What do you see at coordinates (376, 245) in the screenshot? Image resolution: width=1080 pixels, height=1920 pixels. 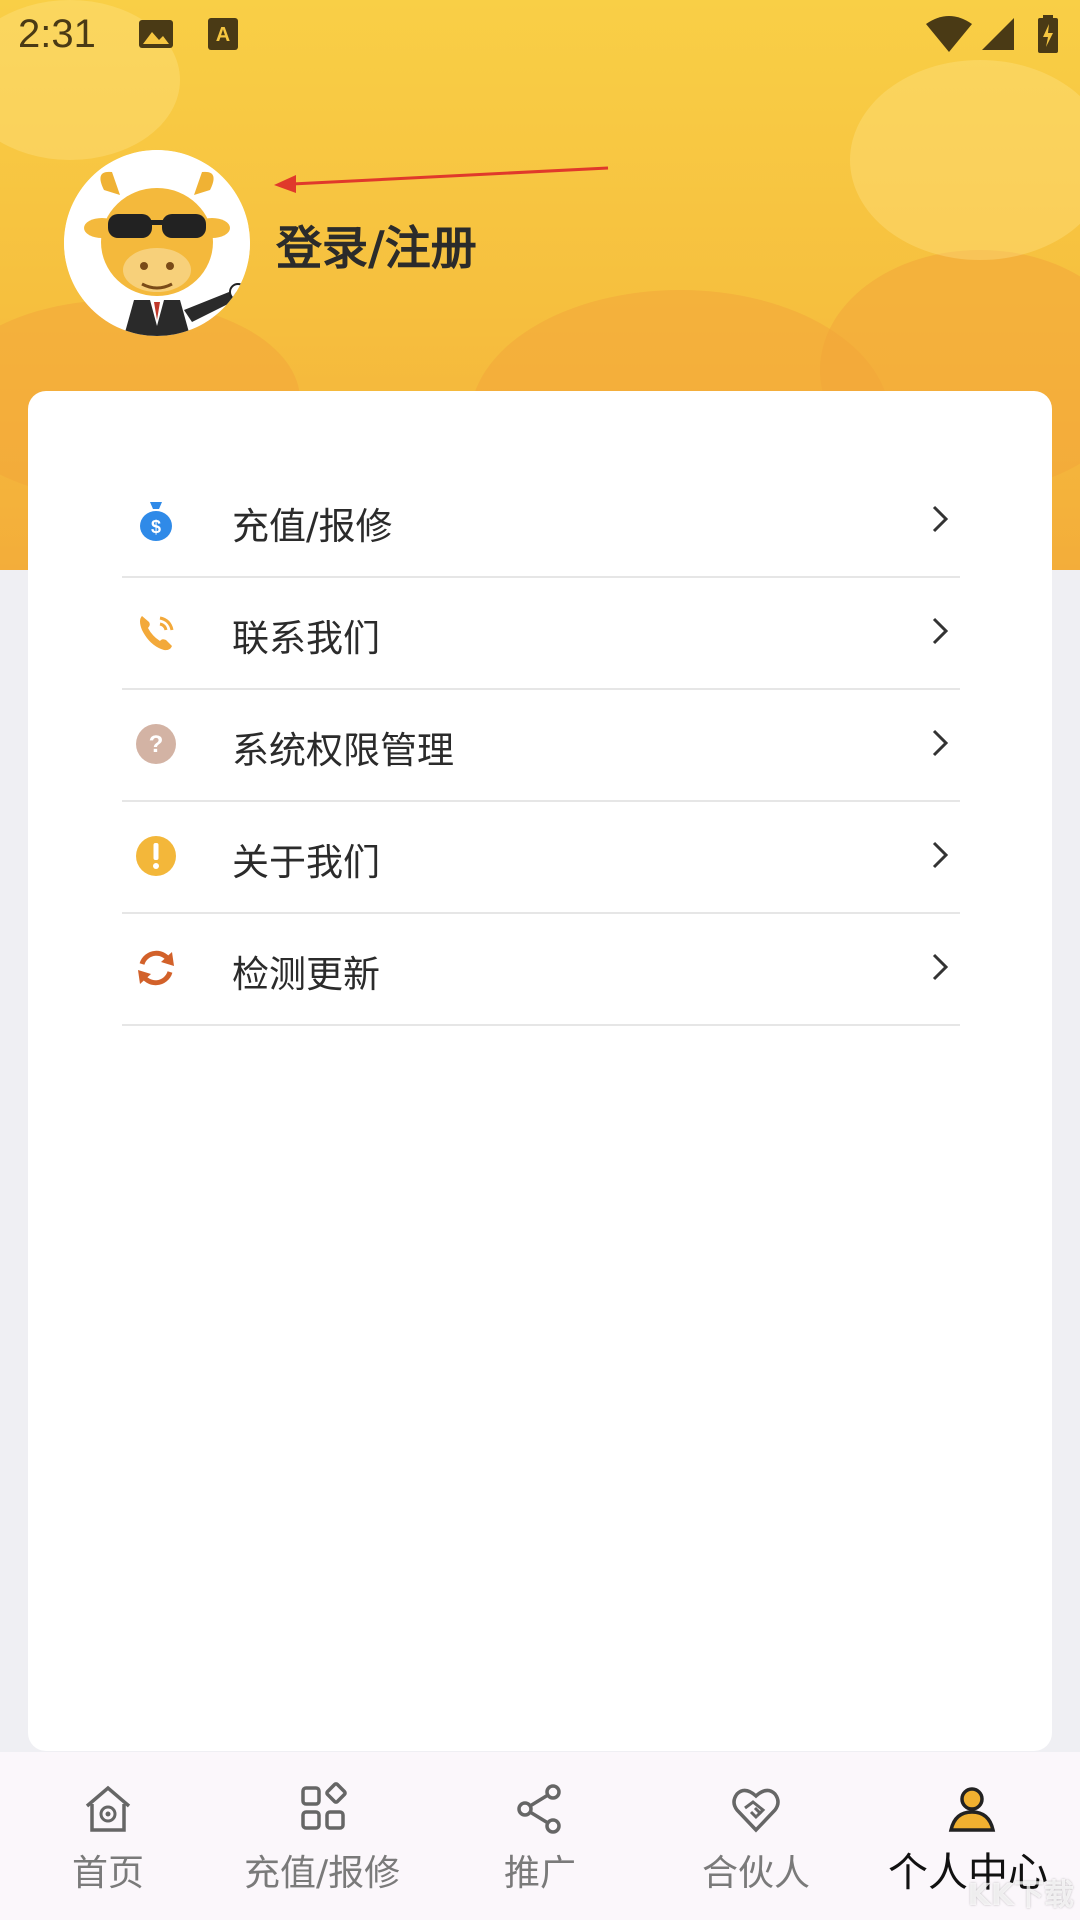 I see `login-register-link: 登录/注册` at bounding box center [376, 245].